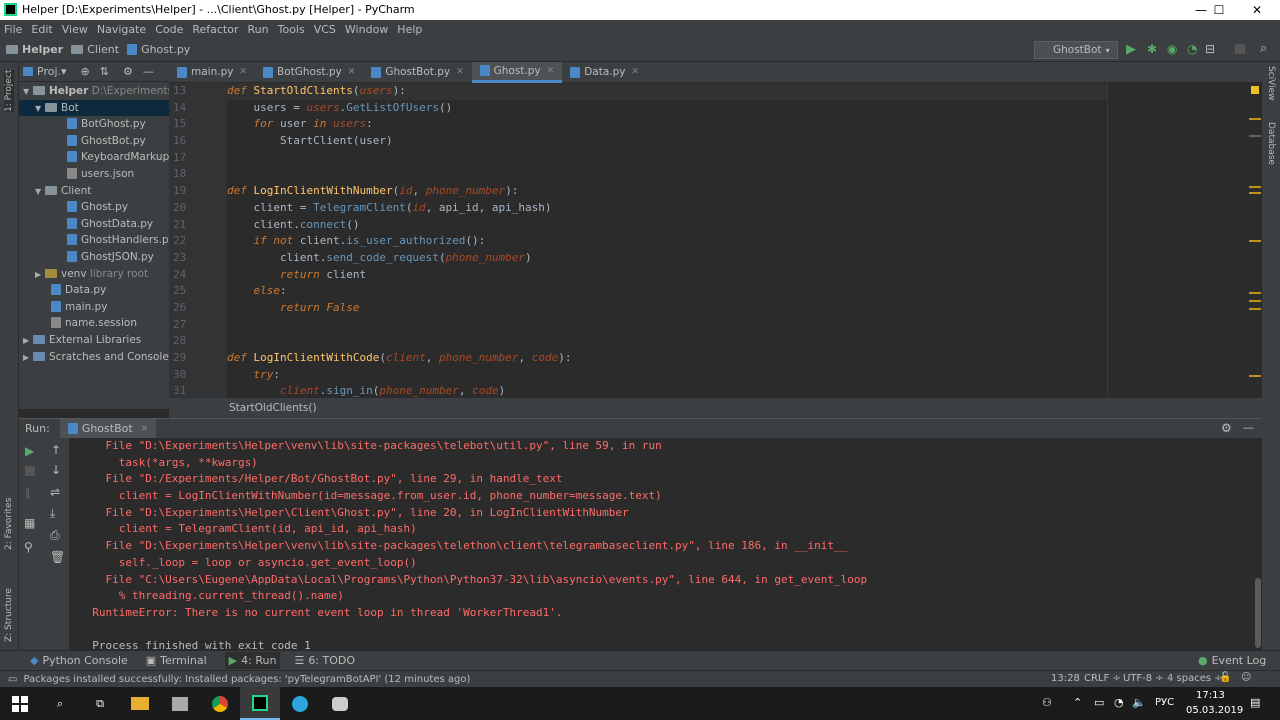 This screenshot has height=720, width=1280. I want to click on menu-file: File, so click(13, 29).